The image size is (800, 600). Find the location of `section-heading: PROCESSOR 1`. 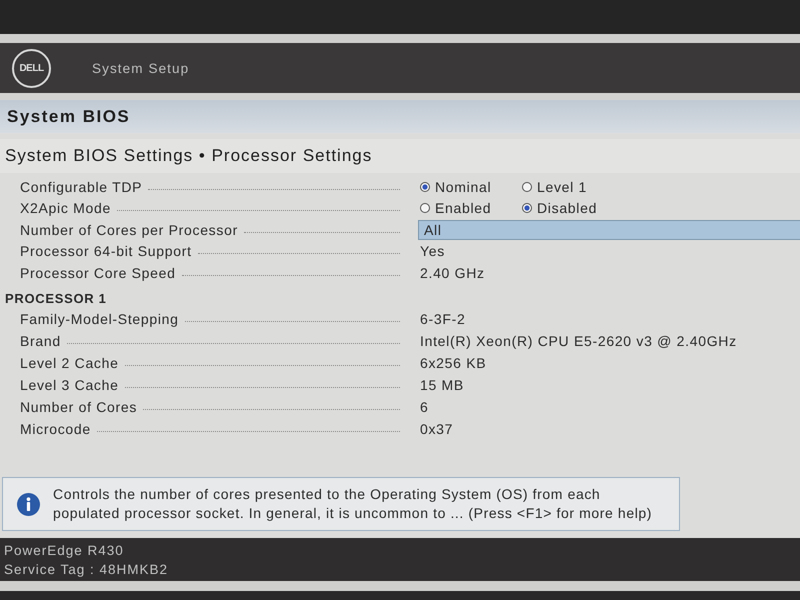

section-heading: PROCESSOR 1 is located at coordinates (56, 298).